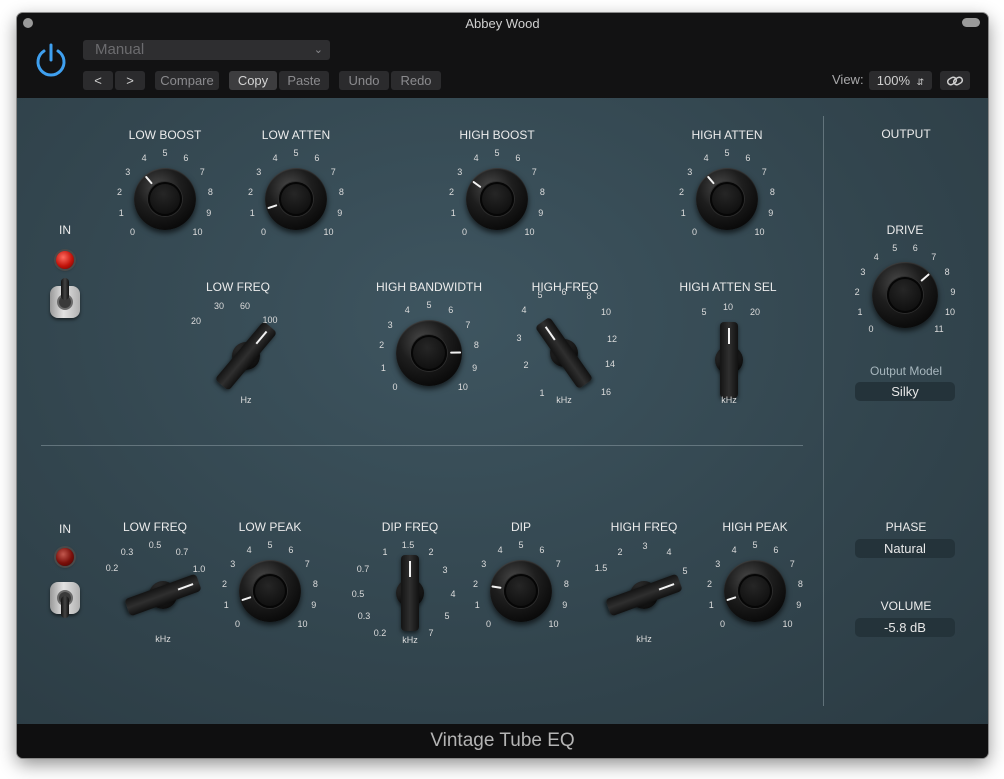  I want to click on volume-field: -5.8 dB, so click(905, 627).